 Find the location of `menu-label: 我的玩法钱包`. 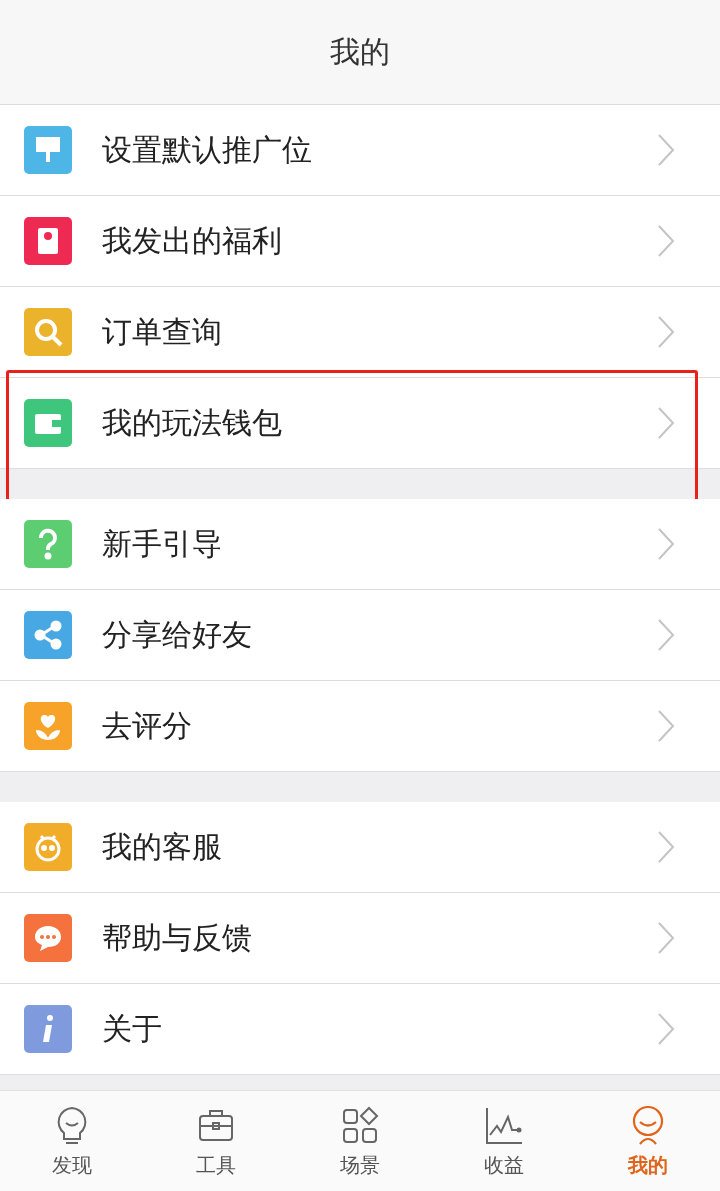

menu-label: 我的玩法钱包 is located at coordinates (192, 422).